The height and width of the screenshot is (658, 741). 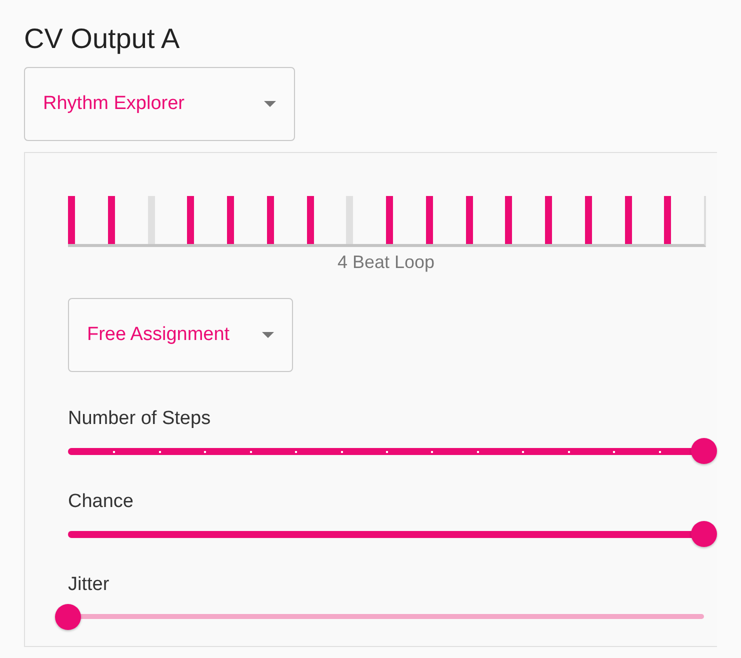 I want to click on slider-label: Chance, so click(x=101, y=501).